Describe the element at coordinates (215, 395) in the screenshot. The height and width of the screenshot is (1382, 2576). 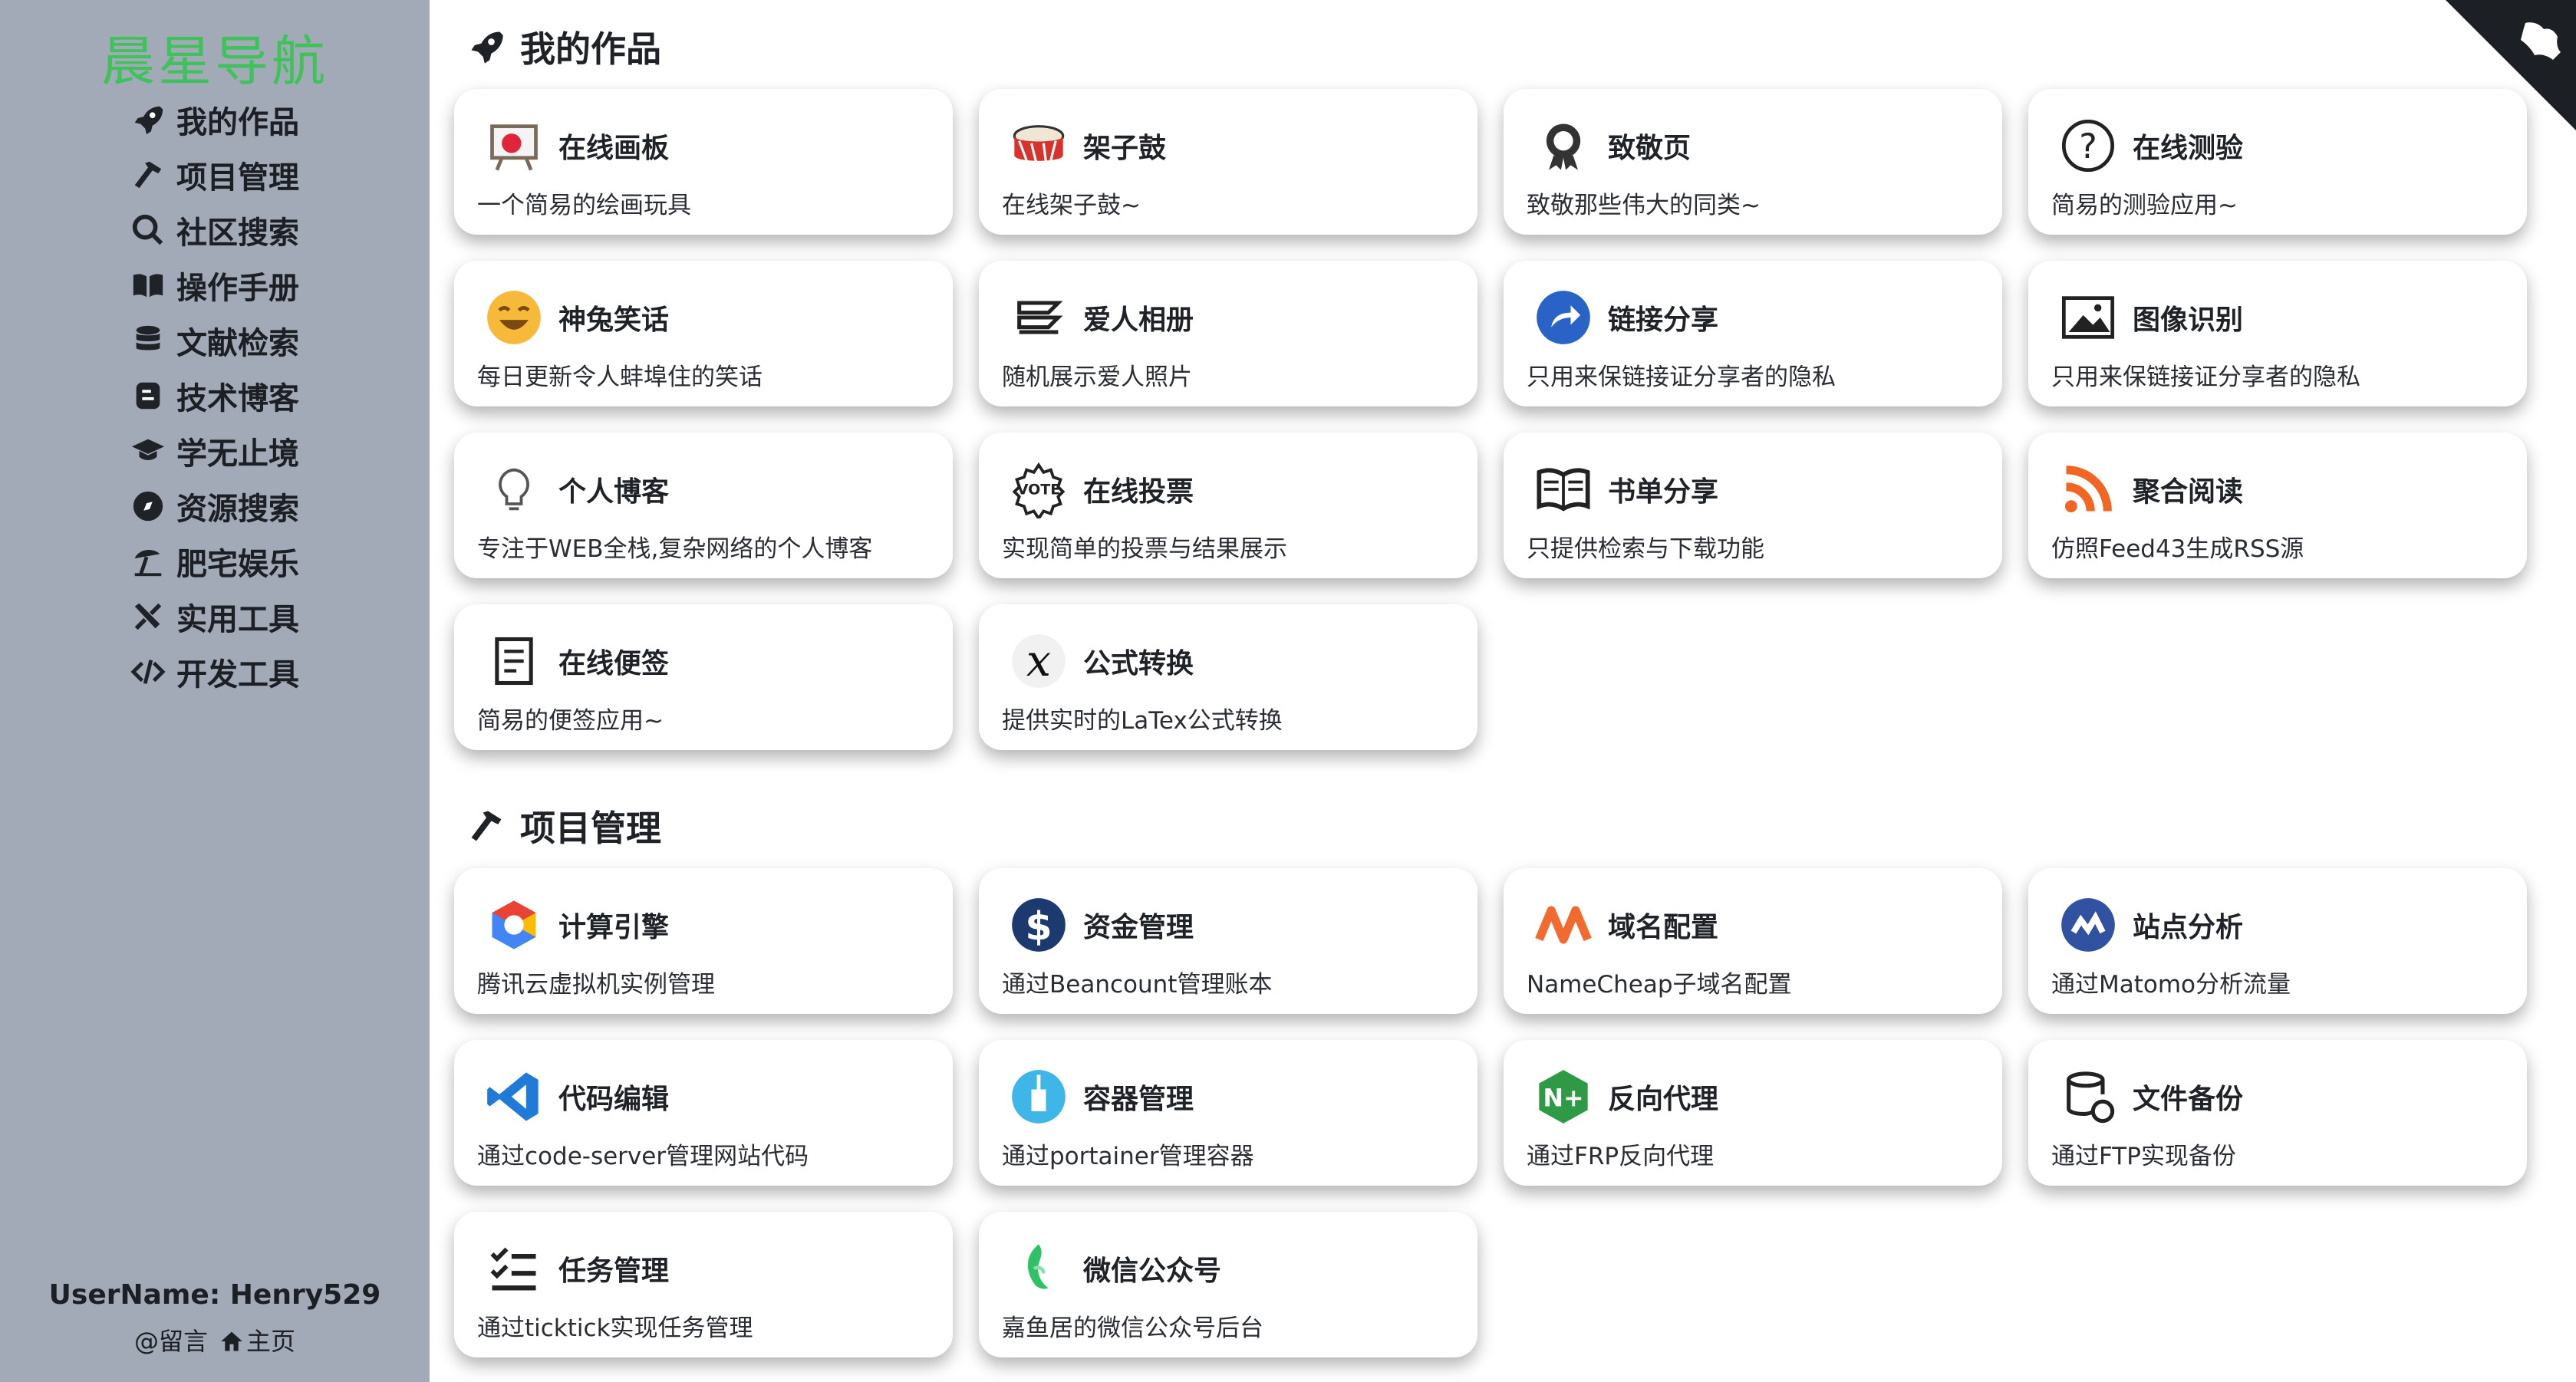
I see `sidebar-item: 技术博客` at that location.